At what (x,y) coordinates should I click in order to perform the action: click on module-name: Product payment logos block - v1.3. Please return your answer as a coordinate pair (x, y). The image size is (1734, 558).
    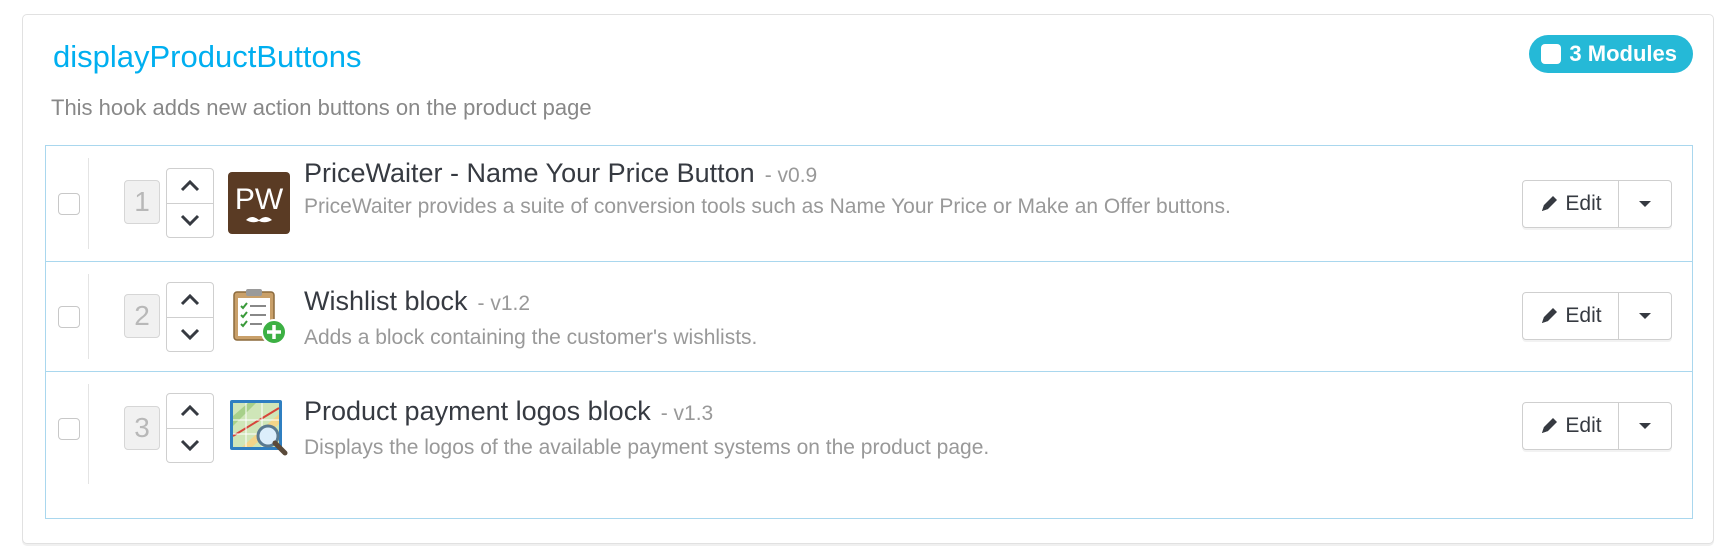
    Looking at the image, I should click on (508, 411).